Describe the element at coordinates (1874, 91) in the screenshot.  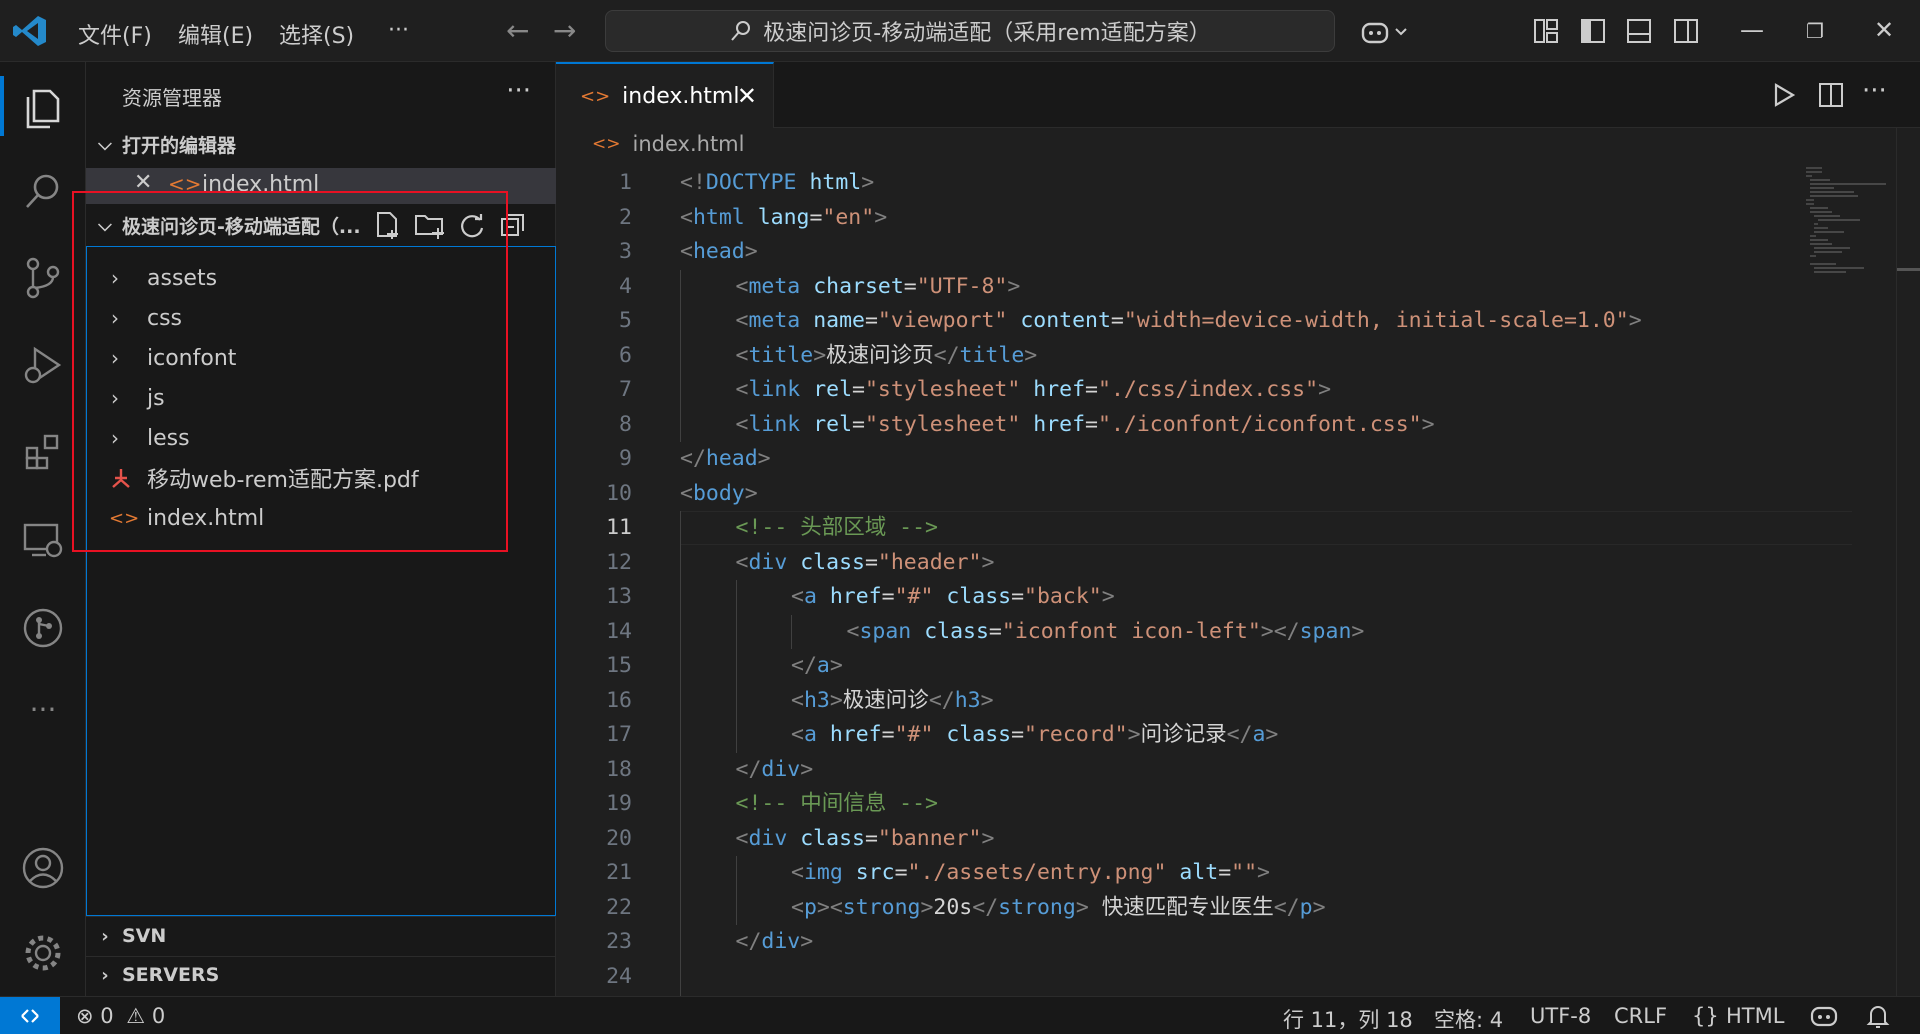
I see `editor-more-actions-icon: ···` at that location.